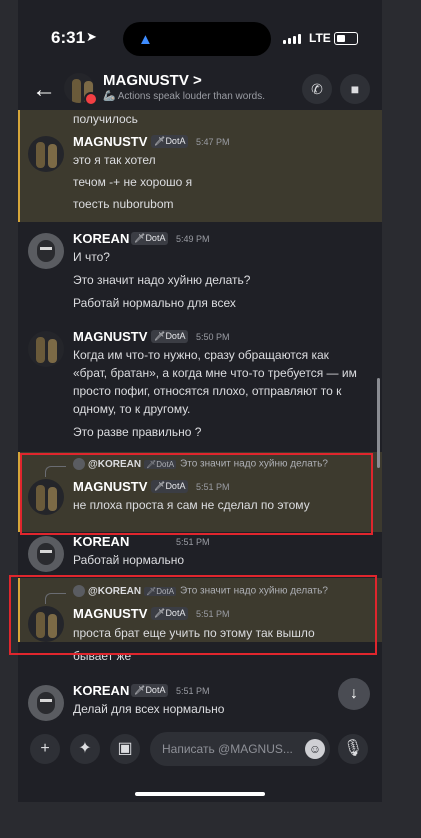  Describe the element at coordinates (346, 38) in the screenshot. I see `battery-icon` at that location.